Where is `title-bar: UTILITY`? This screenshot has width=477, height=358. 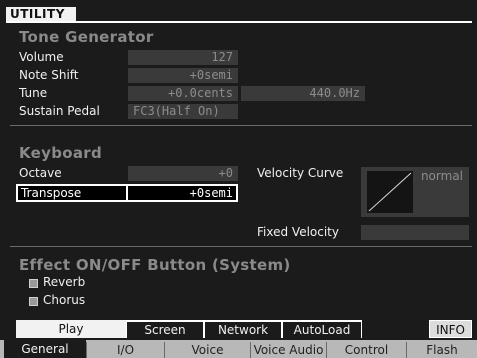 title-bar: UTILITY is located at coordinates (239, 15).